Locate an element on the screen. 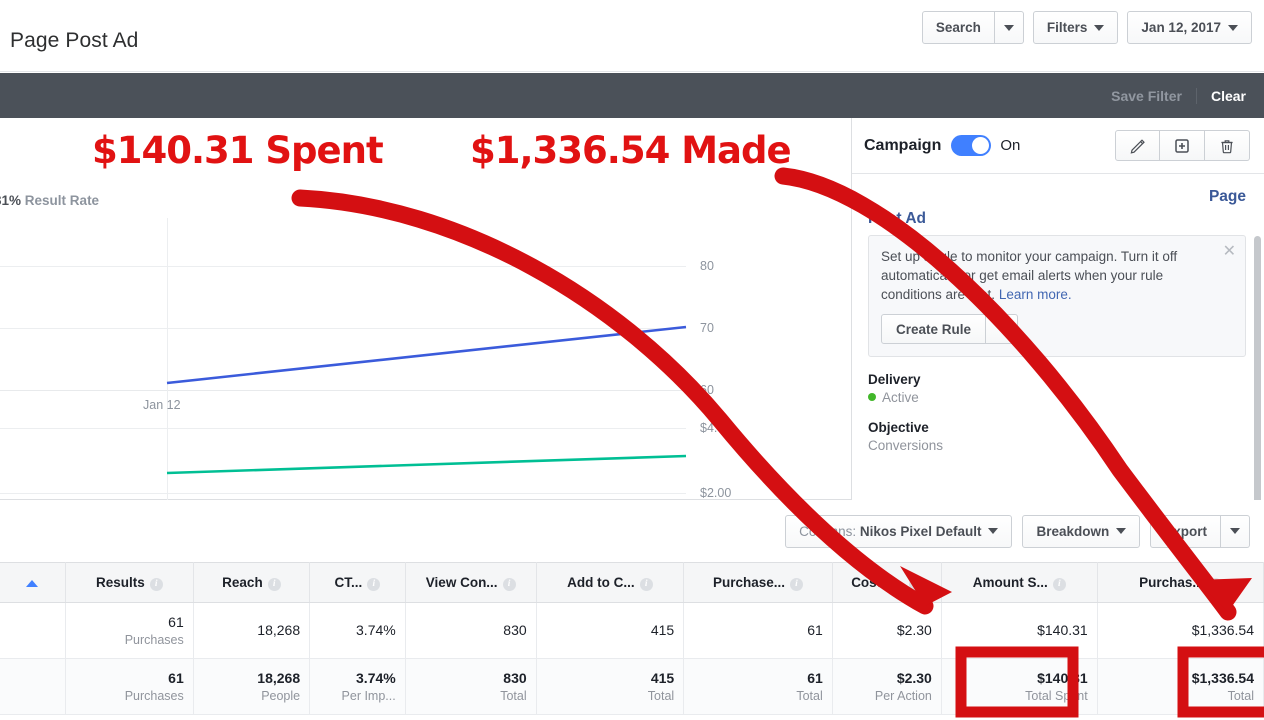  chart-metric-label: 31% Result Rate is located at coordinates (49, 200).